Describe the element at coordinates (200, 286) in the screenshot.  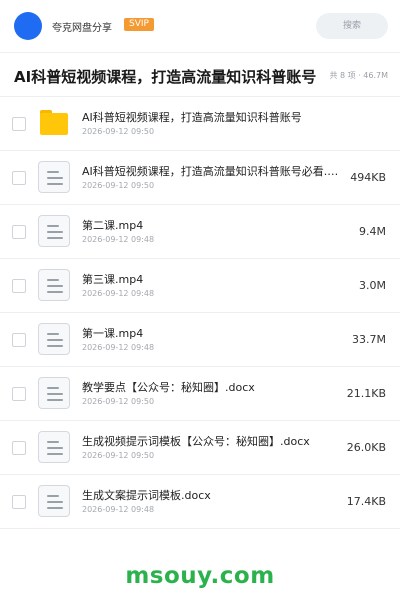
I see `list-item: 第三课.mp4 2026-09-12 09:48 3.0M` at that location.